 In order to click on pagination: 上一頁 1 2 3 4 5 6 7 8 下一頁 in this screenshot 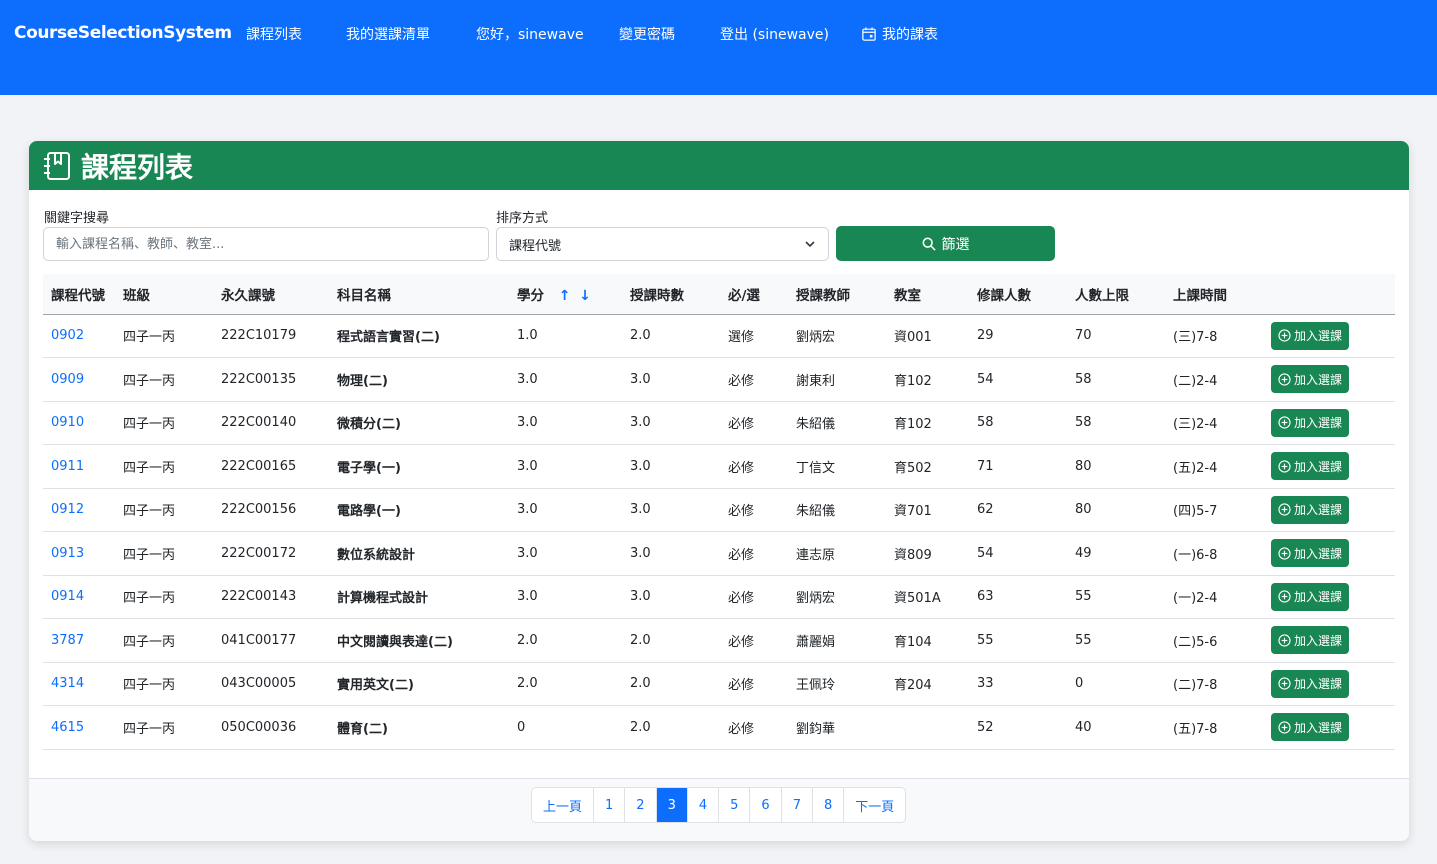, I will do `click(719, 805)`.